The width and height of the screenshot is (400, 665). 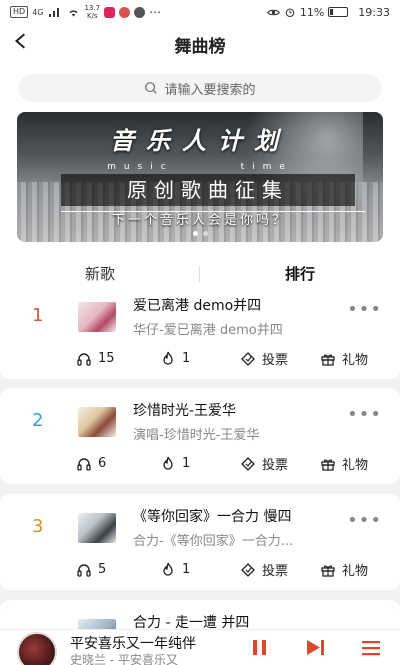 I want to click on banner-sub-right: time, so click(x=266, y=167).